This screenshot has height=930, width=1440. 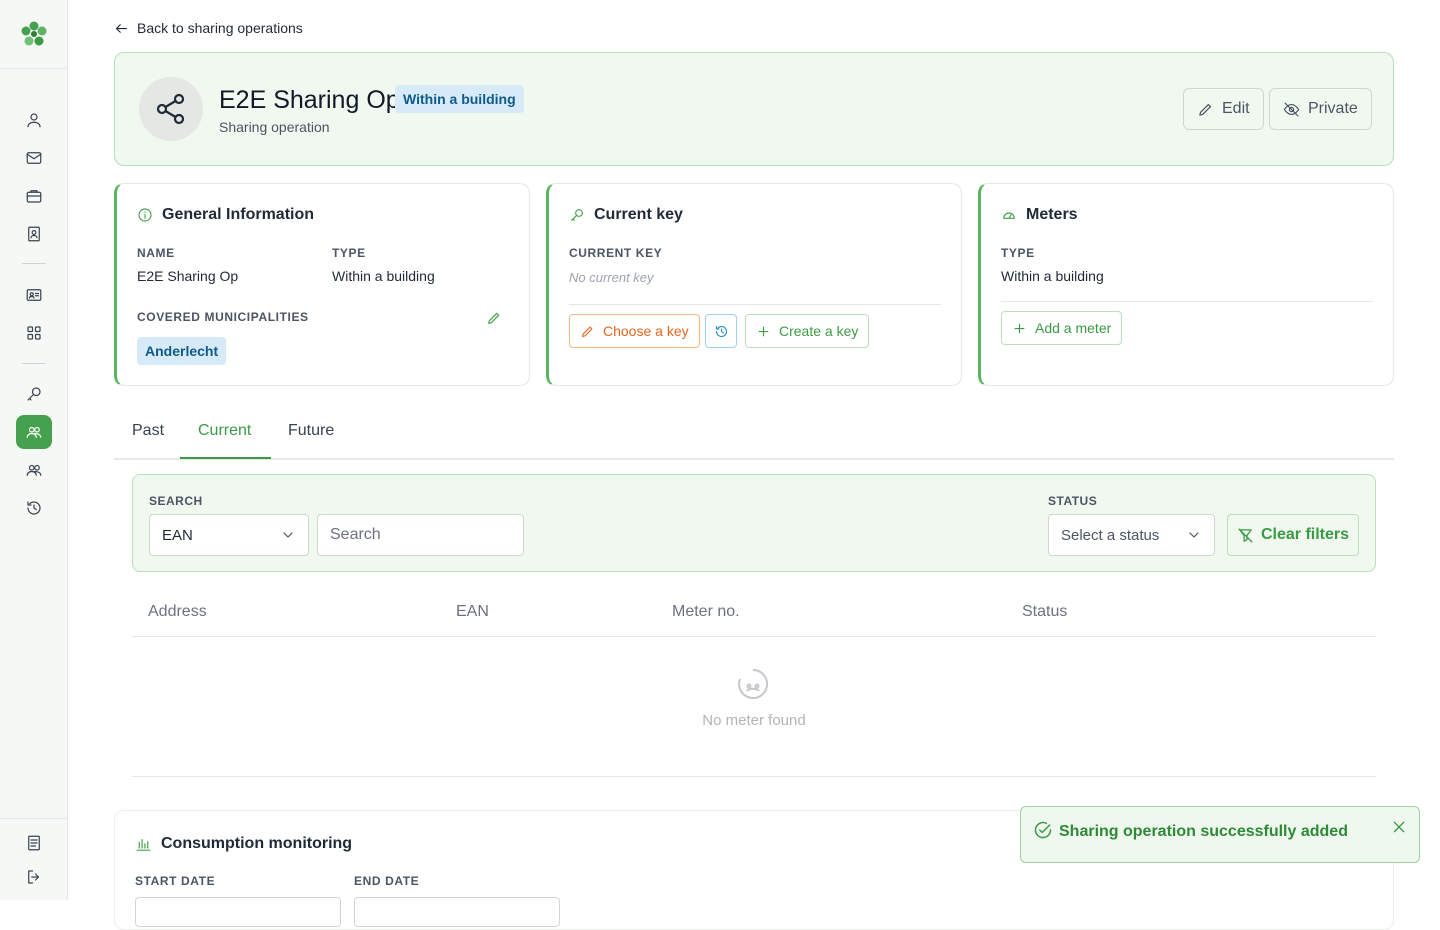 What do you see at coordinates (754, 707) in the screenshot?
I see `empty-state: No meter found` at bounding box center [754, 707].